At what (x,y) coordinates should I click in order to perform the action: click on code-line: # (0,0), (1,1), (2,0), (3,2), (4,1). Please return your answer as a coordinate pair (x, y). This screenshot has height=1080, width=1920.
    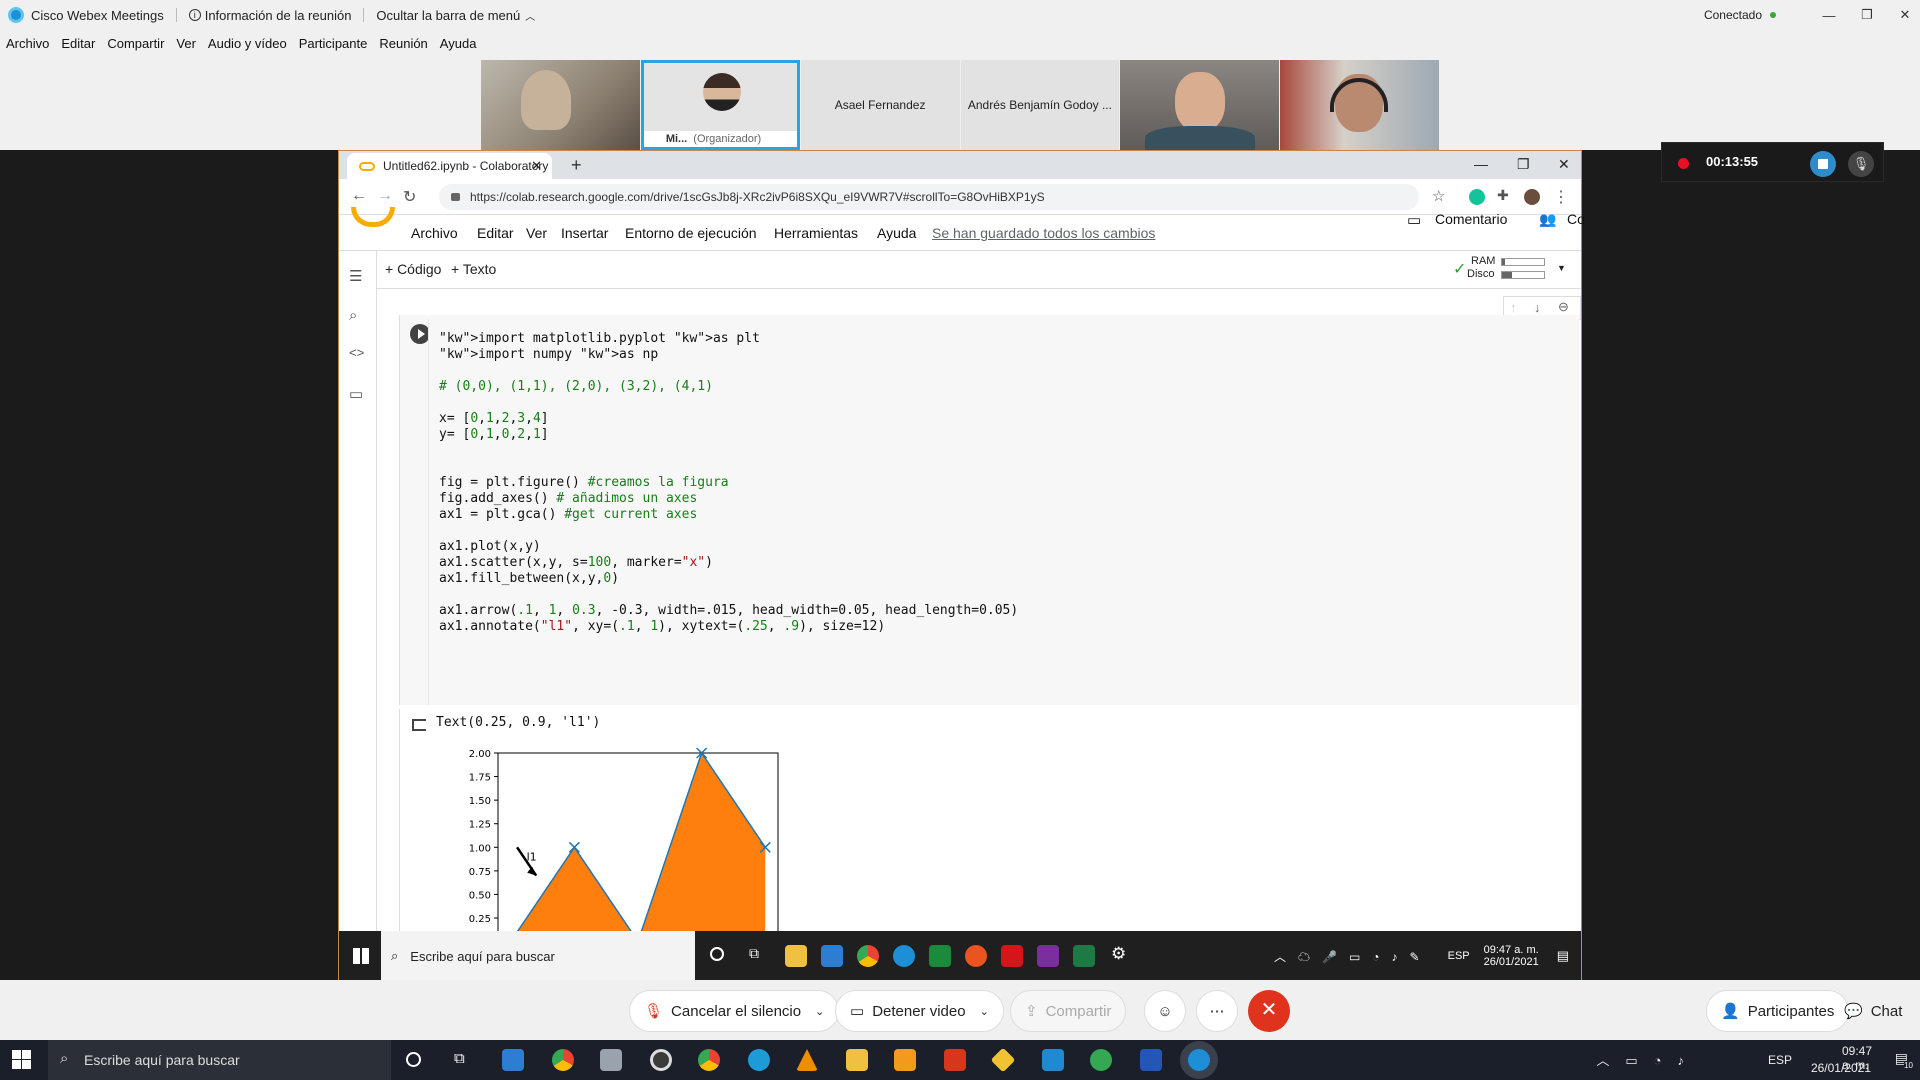
    Looking at the image, I should click on (576, 387).